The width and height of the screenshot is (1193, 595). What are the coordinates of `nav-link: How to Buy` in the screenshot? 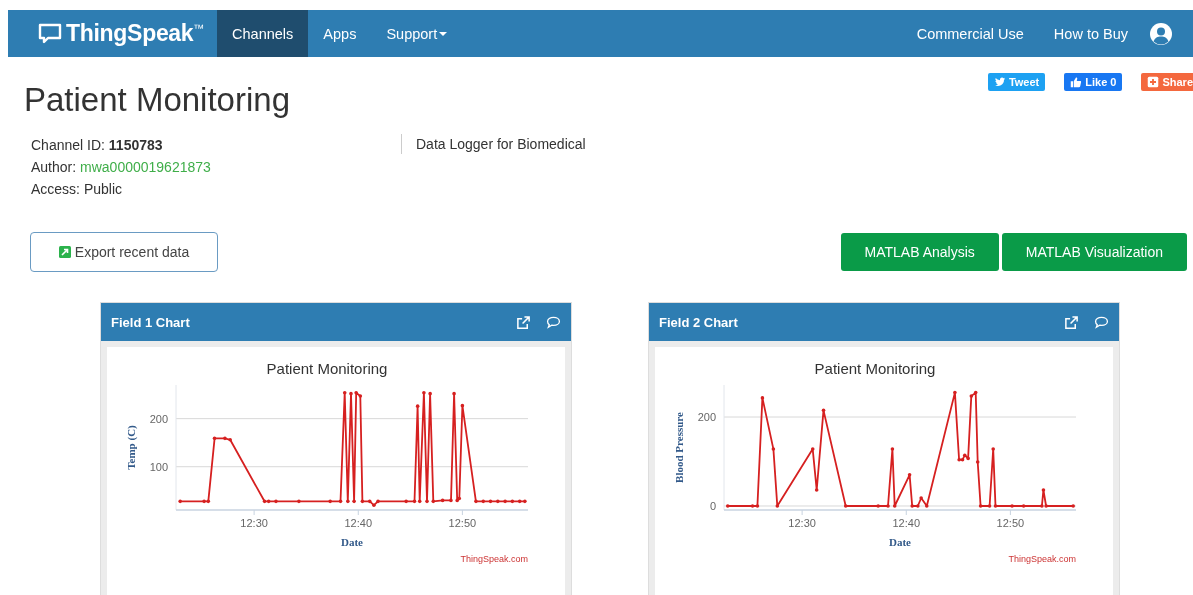 It's located at (1090, 33).